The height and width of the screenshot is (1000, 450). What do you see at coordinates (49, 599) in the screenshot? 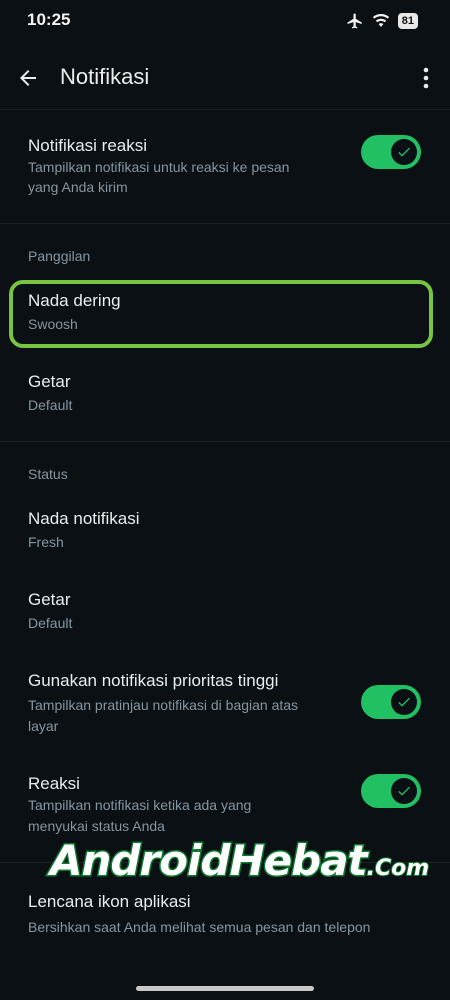
I see `status-vibrate-title: Getar` at bounding box center [49, 599].